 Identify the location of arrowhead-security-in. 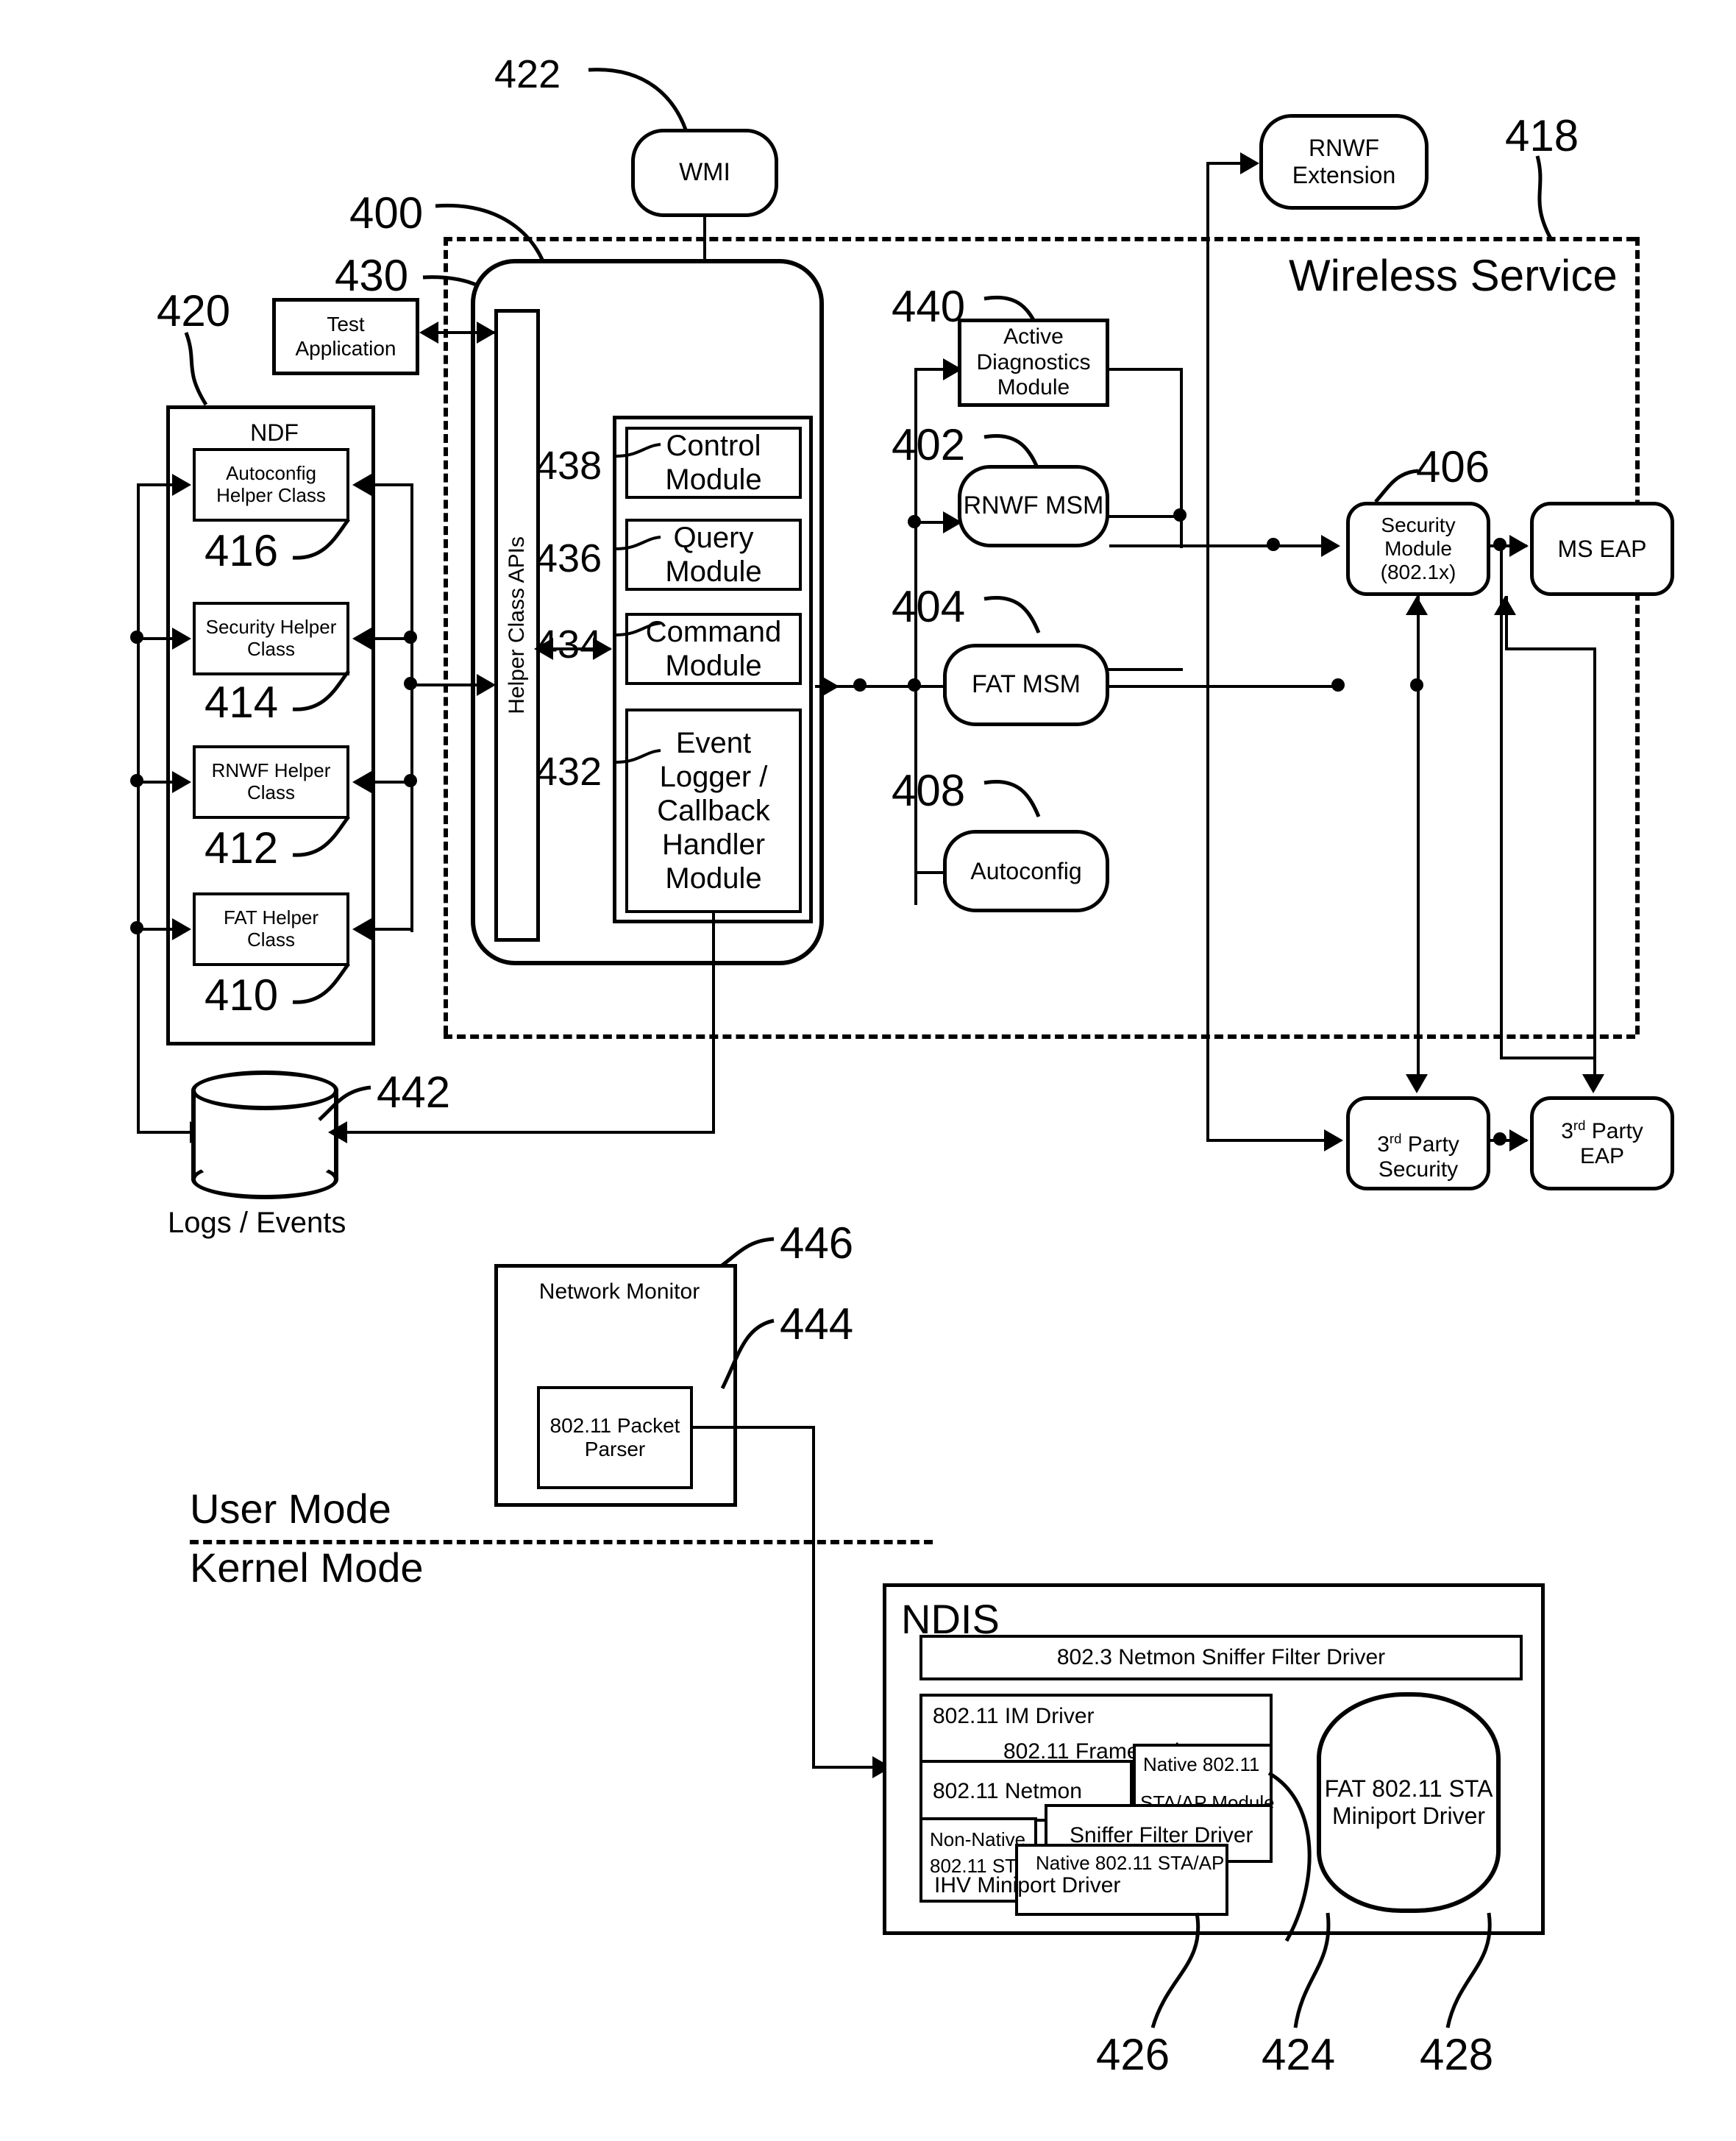
(181, 639).